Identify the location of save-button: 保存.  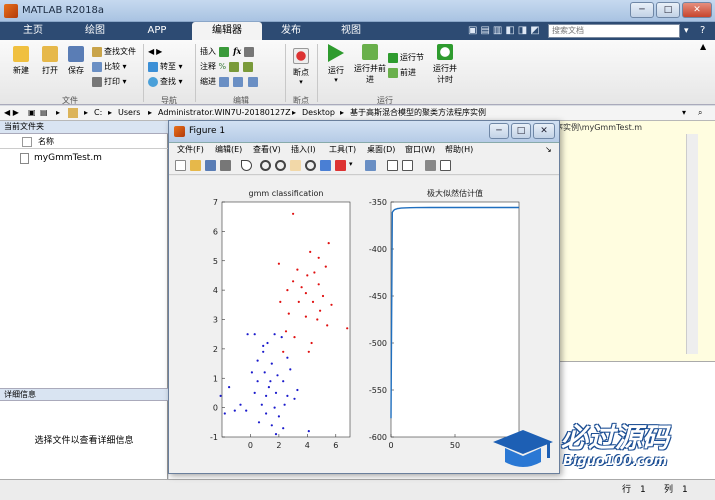
(76, 61).